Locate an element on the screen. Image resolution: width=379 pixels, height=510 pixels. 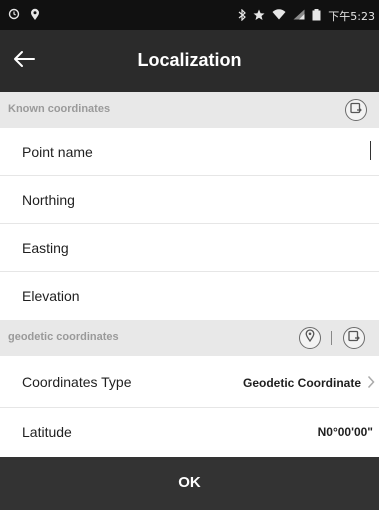
app-bar: Localization is located at coordinates (189, 61).